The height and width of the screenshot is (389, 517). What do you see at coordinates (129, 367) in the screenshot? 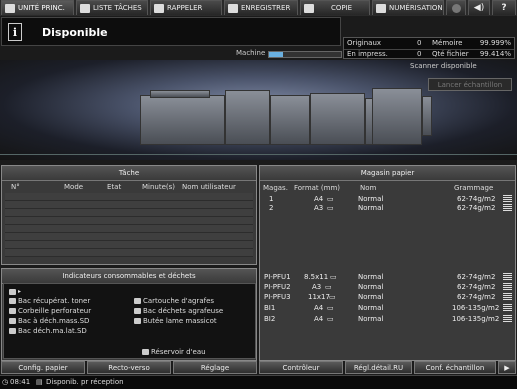
I see `duplex-button: Recto-verso` at bounding box center [129, 367].